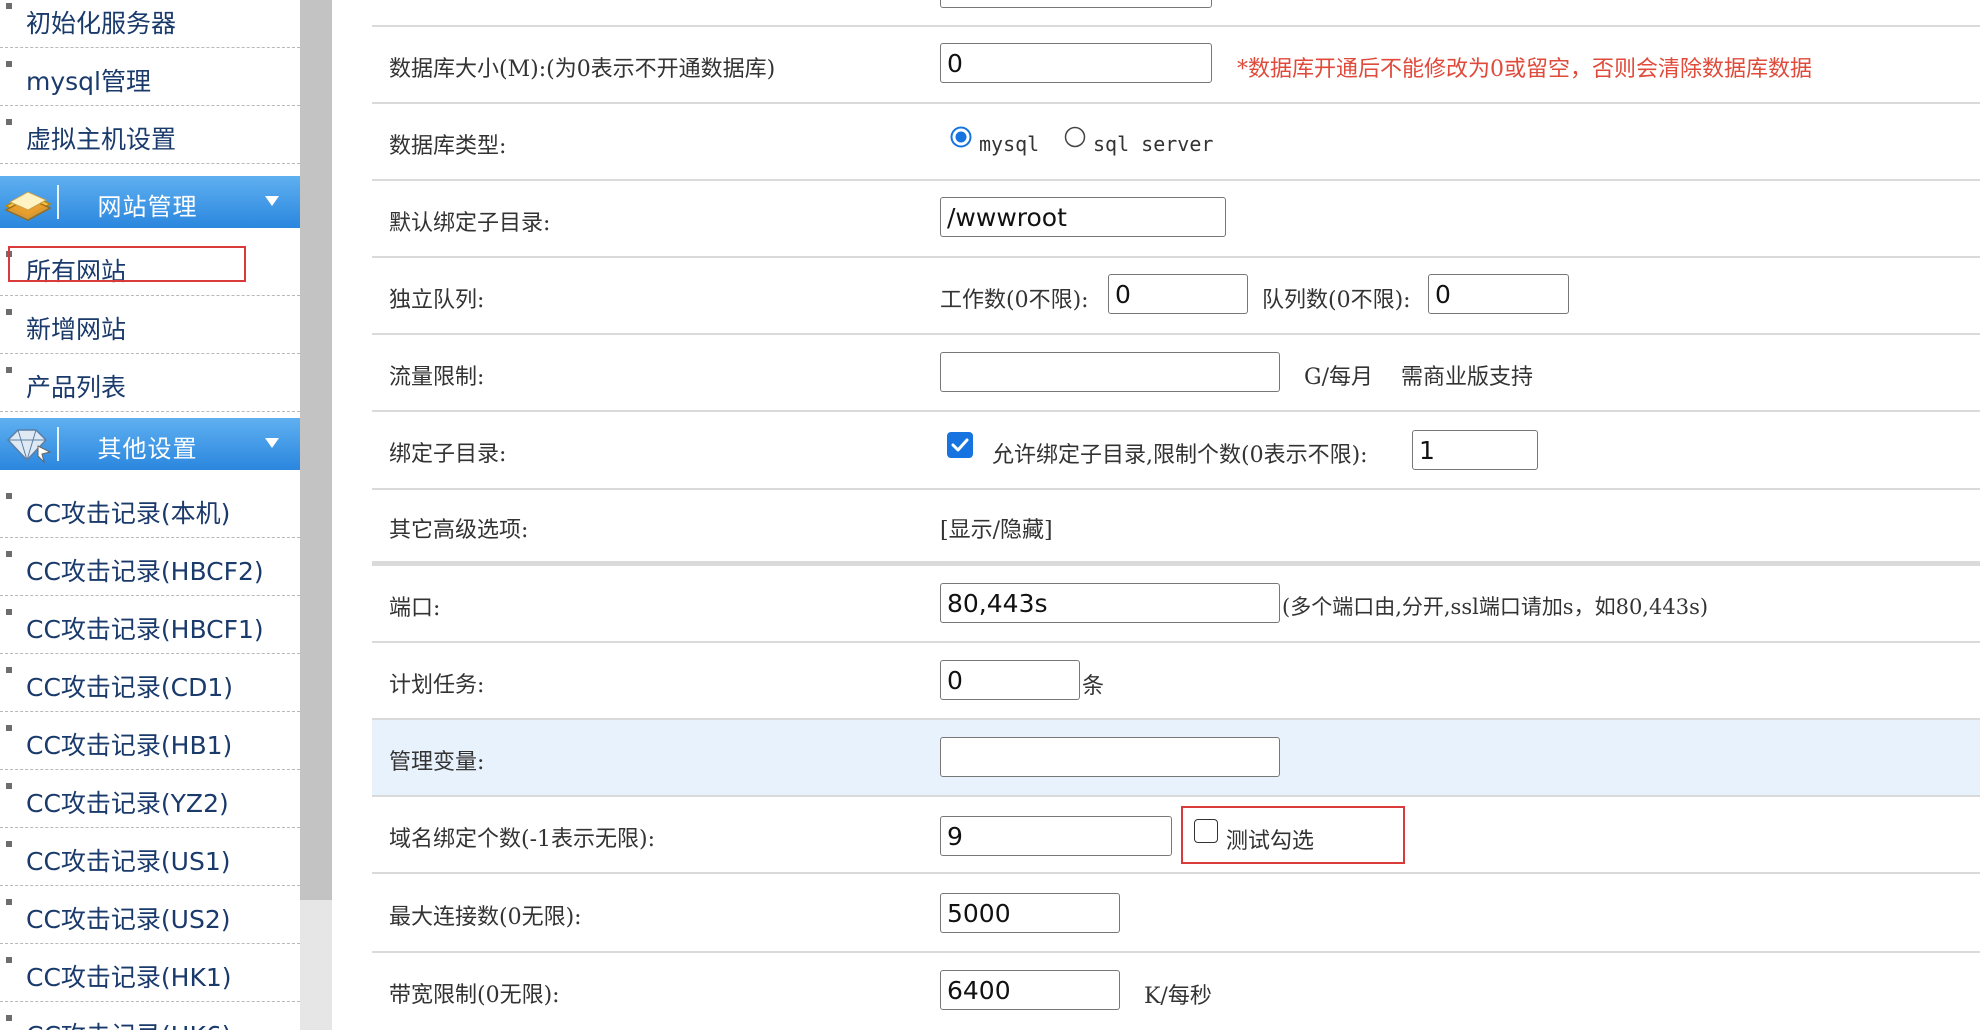 This screenshot has height=1030, width=1980. What do you see at coordinates (150, 325) in the screenshot?
I see `sidebar-item-new-site: 新增网站` at bounding box center [150, 325].